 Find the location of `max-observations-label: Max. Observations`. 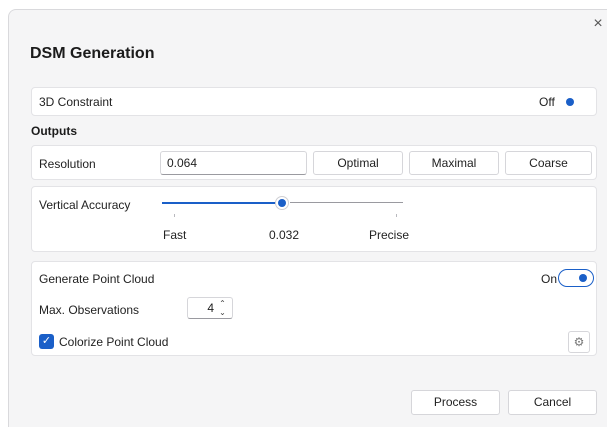

max-observations-label: Max. Observations is located at coordinates (89, 310).